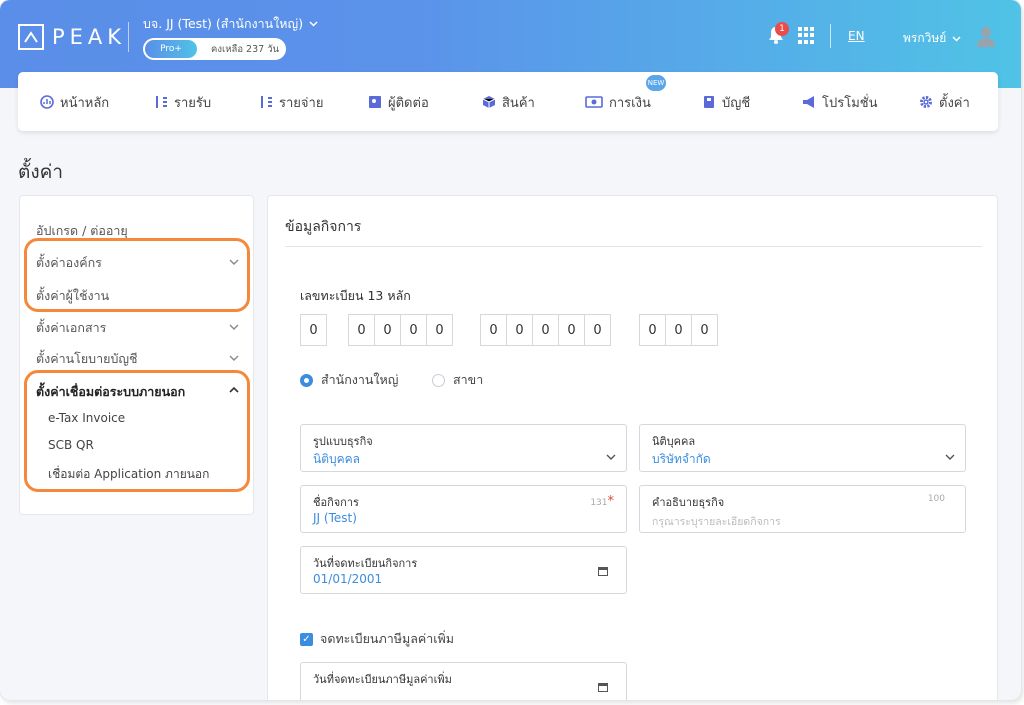 This screenshot has height=705, width=1024. What do you see at coordinates (809, 102) in the screenshot?
I see `megaphone-icon` at bounding box center [809, 102].